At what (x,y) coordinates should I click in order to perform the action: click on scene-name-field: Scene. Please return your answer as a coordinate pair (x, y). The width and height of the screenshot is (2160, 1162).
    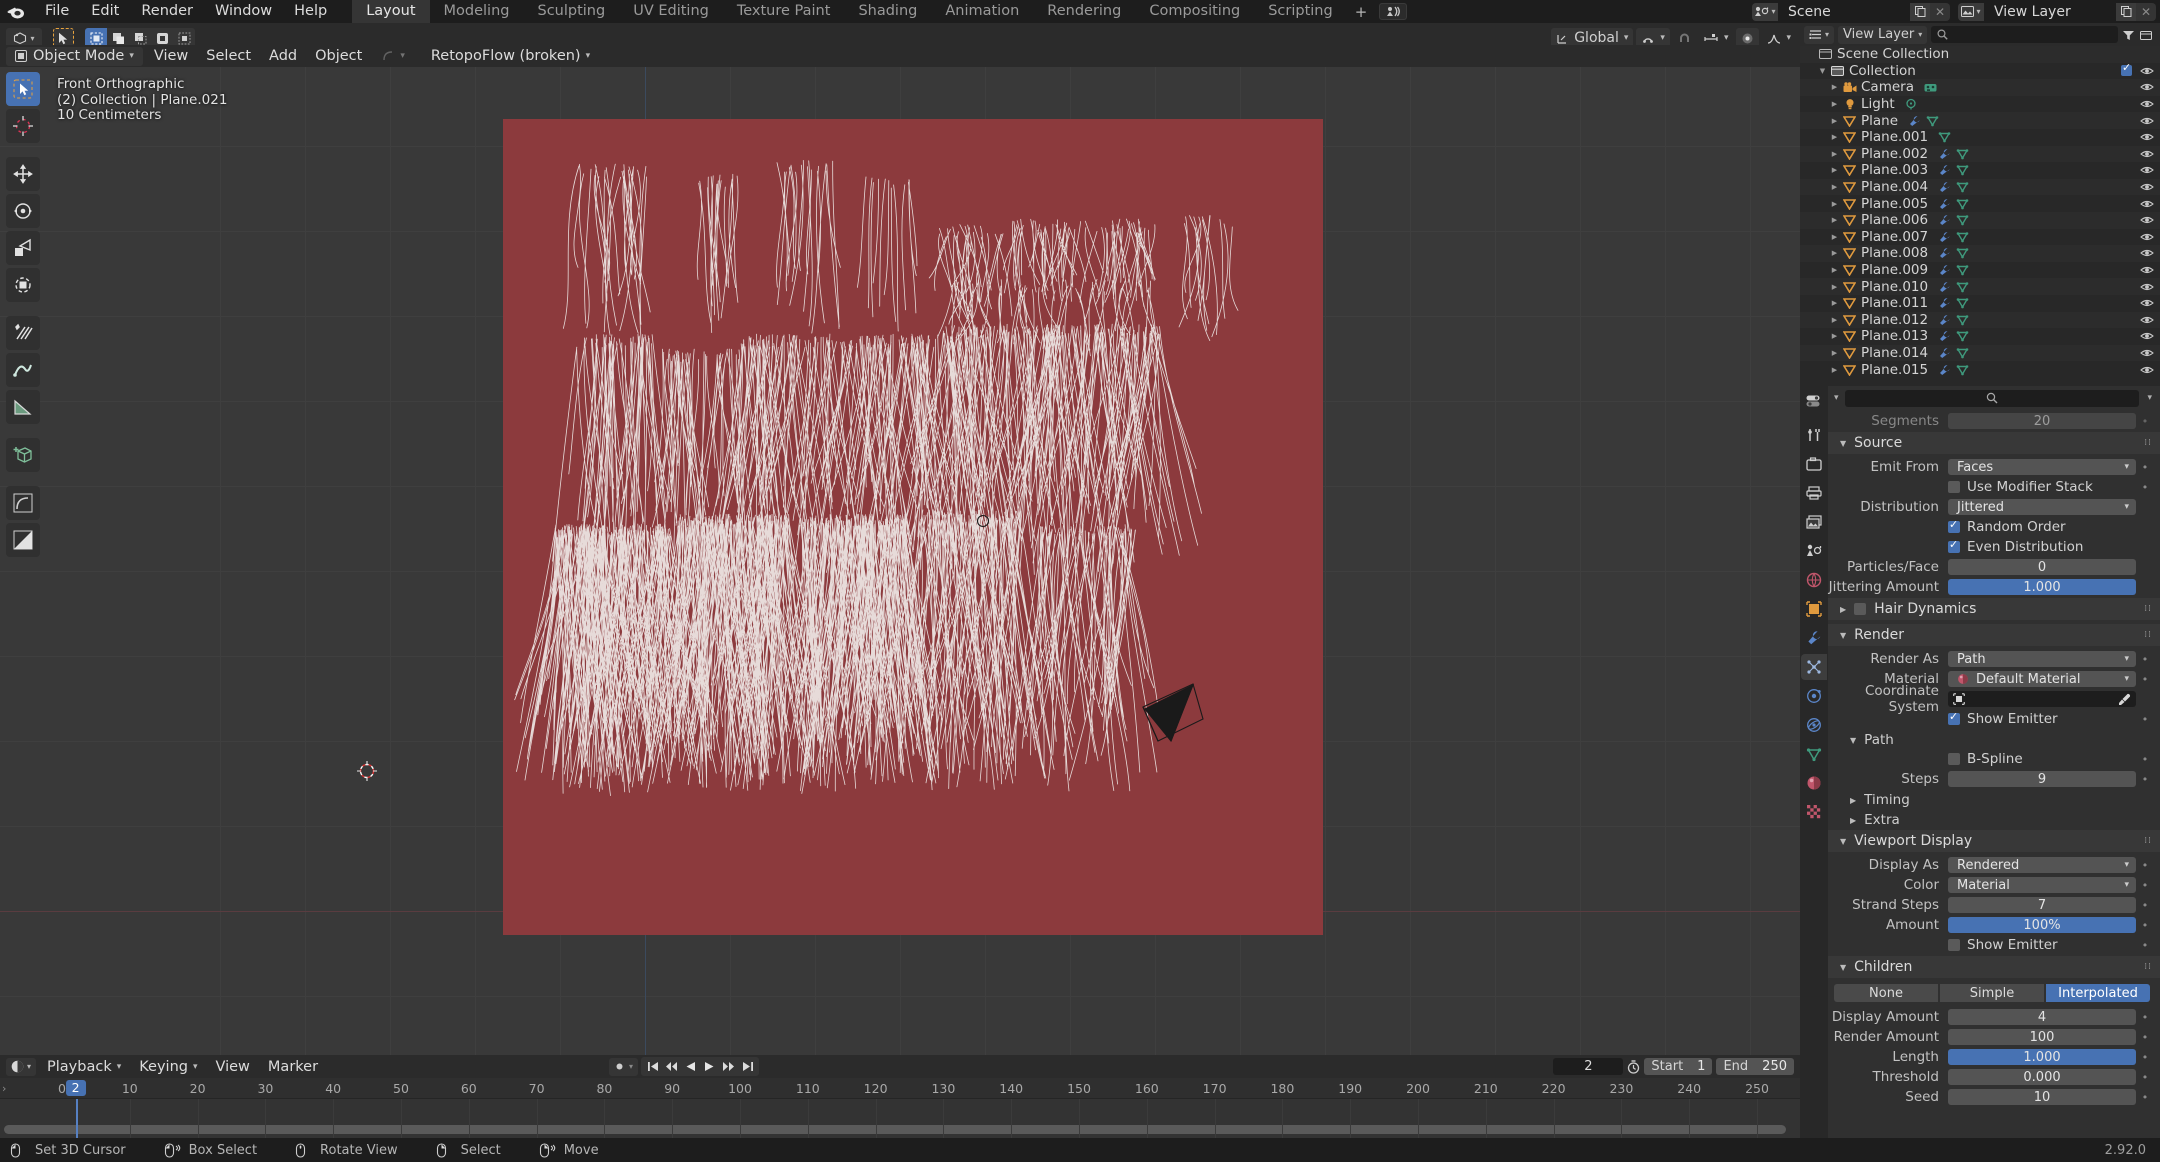
    Looking at the image, I should click on (1844, 11).